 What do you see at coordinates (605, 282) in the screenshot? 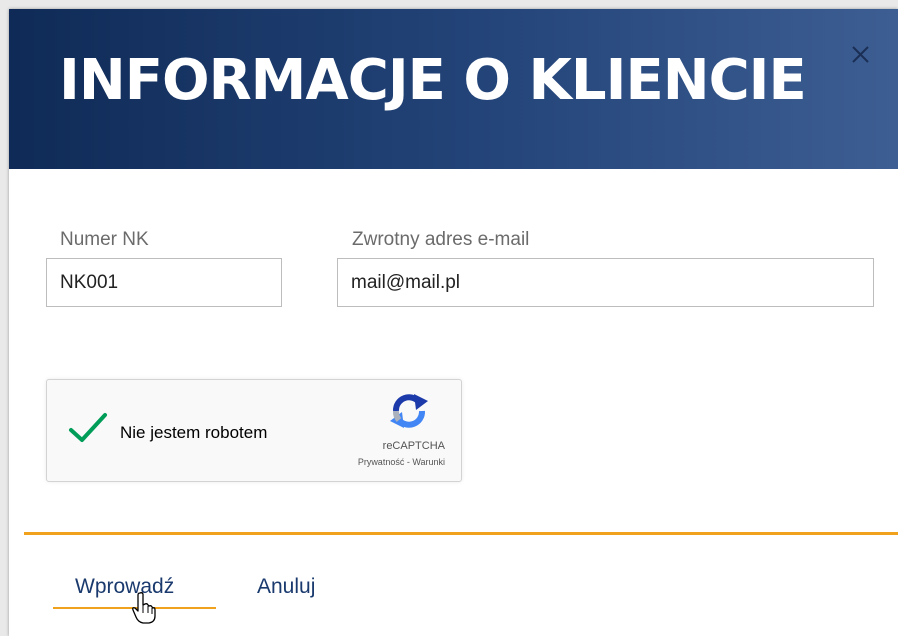
I see `return-email-input` at bounding box center [605, 282].